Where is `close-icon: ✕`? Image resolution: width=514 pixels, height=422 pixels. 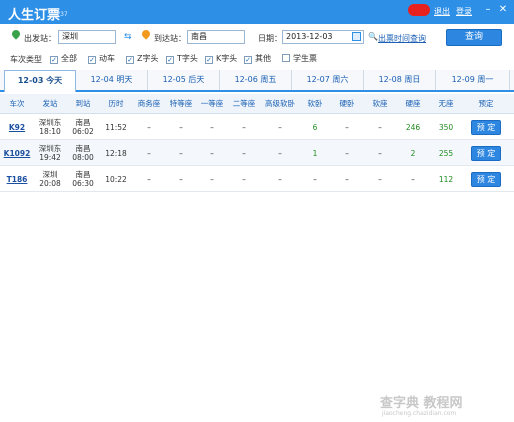
close-icon: ✕ is located at coordinates (503, 10).